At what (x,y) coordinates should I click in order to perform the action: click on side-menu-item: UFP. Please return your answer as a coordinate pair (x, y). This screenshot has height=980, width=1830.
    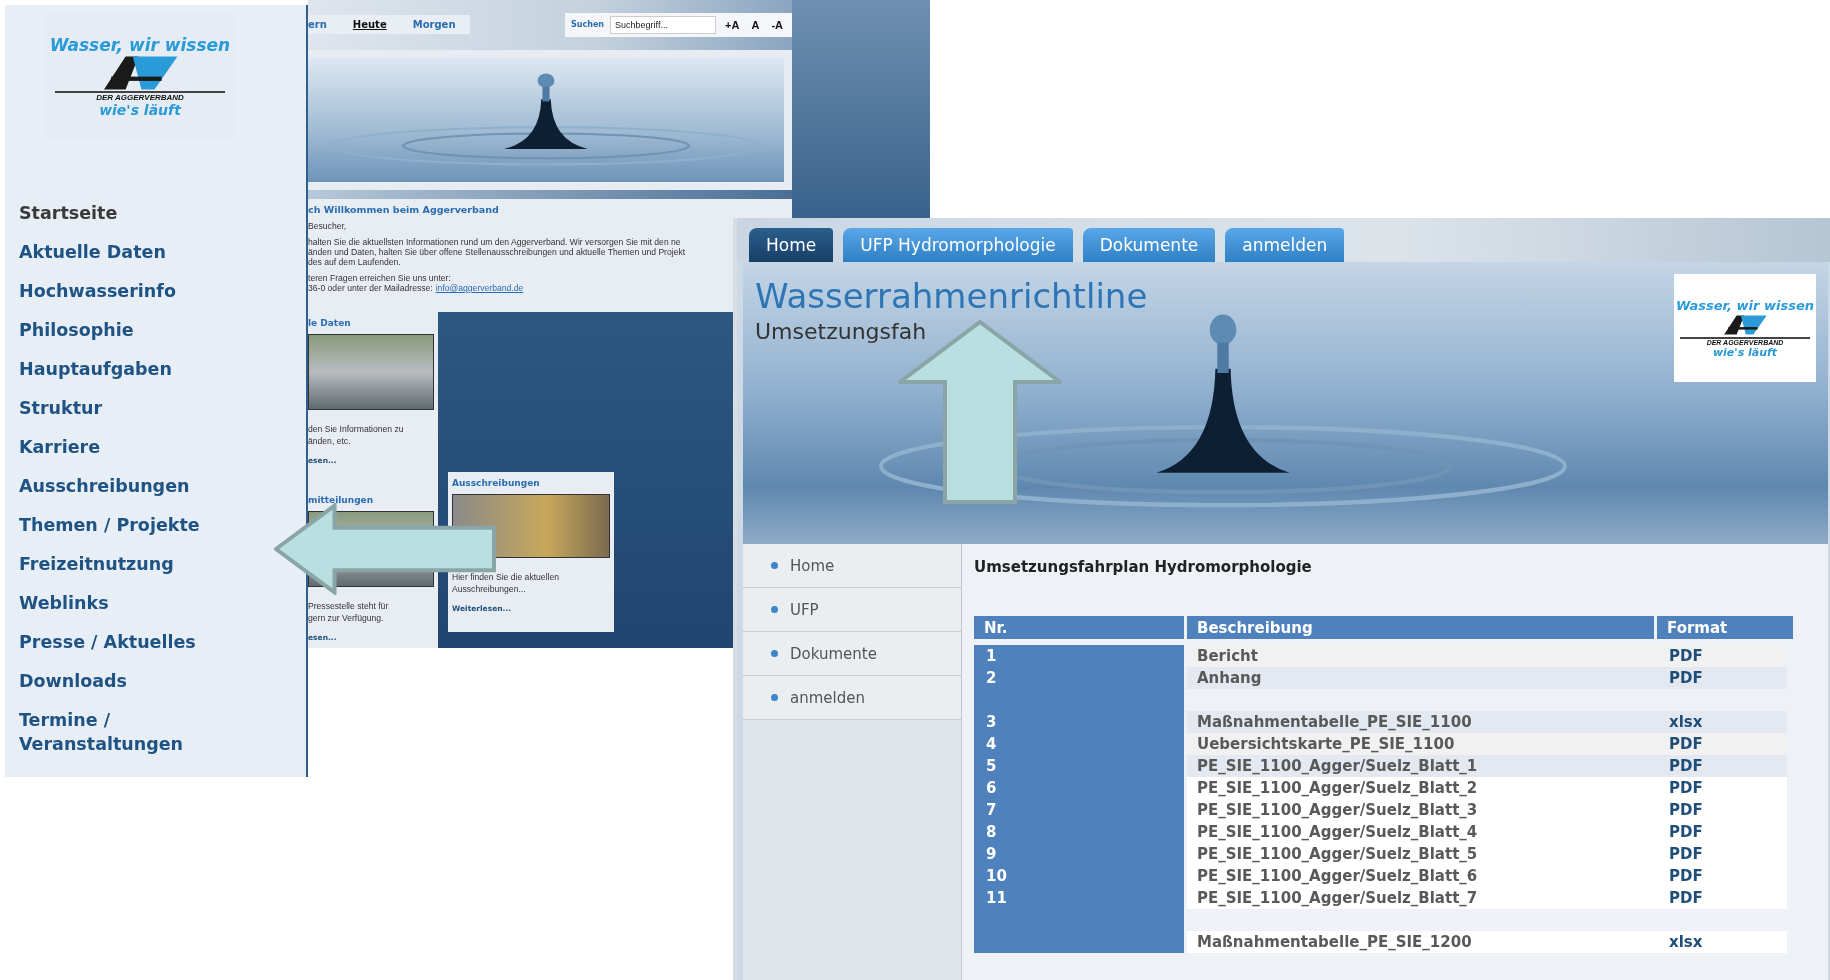
    Looking at the image, I should click on (852, 610).